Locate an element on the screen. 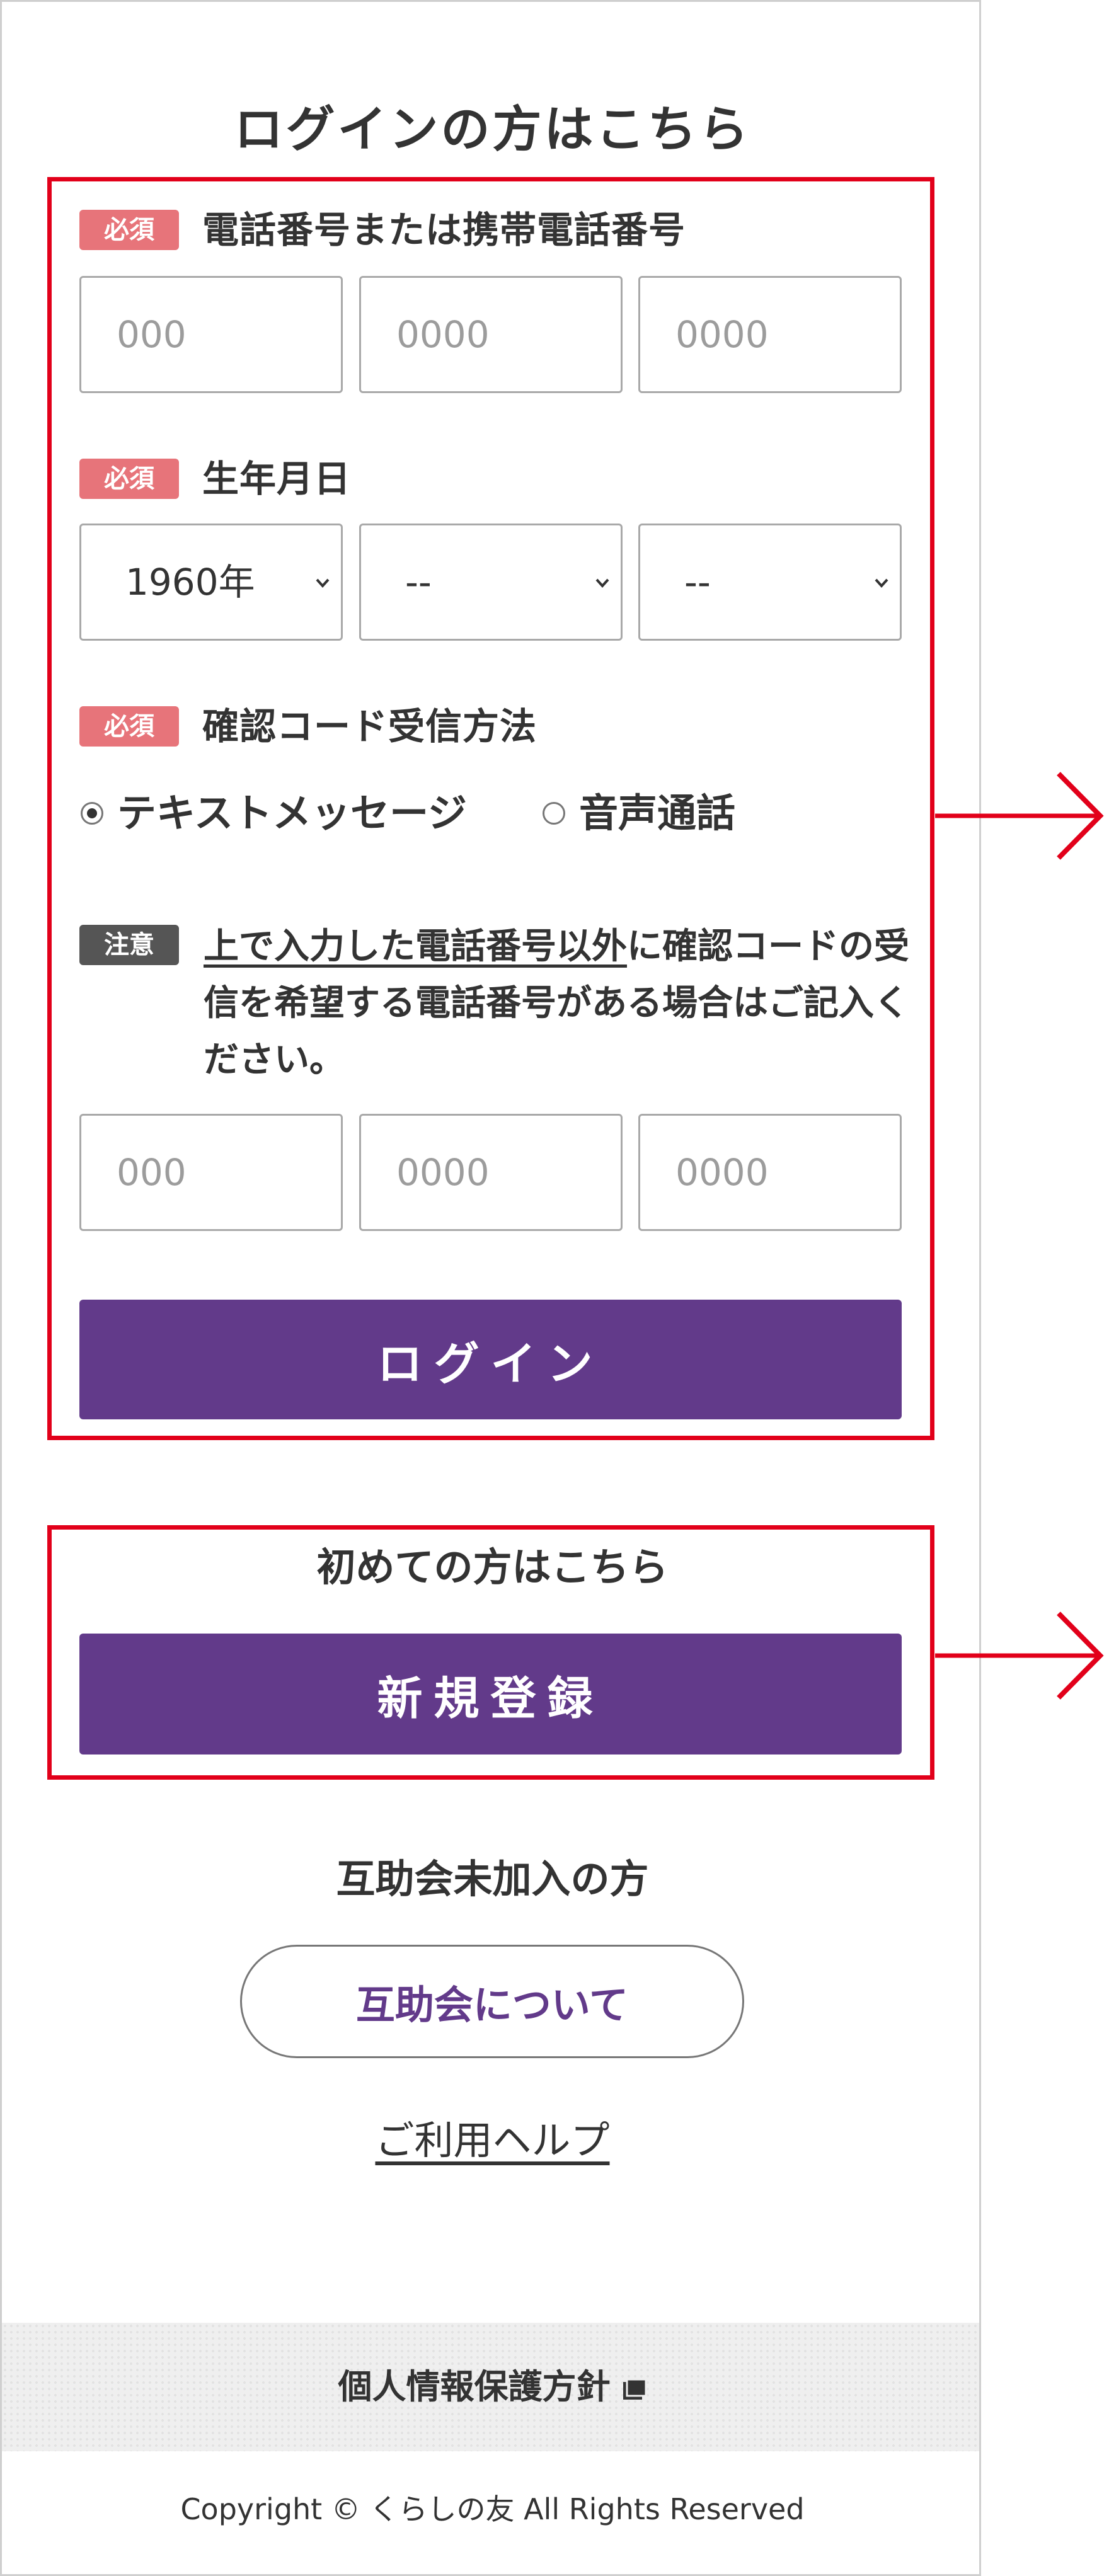 Image resolution: width=1109 pixels, height=2576 pixels. copyright: Copyright © くらしの友 All Rights Reserved is located at coordinates (492, 2509).